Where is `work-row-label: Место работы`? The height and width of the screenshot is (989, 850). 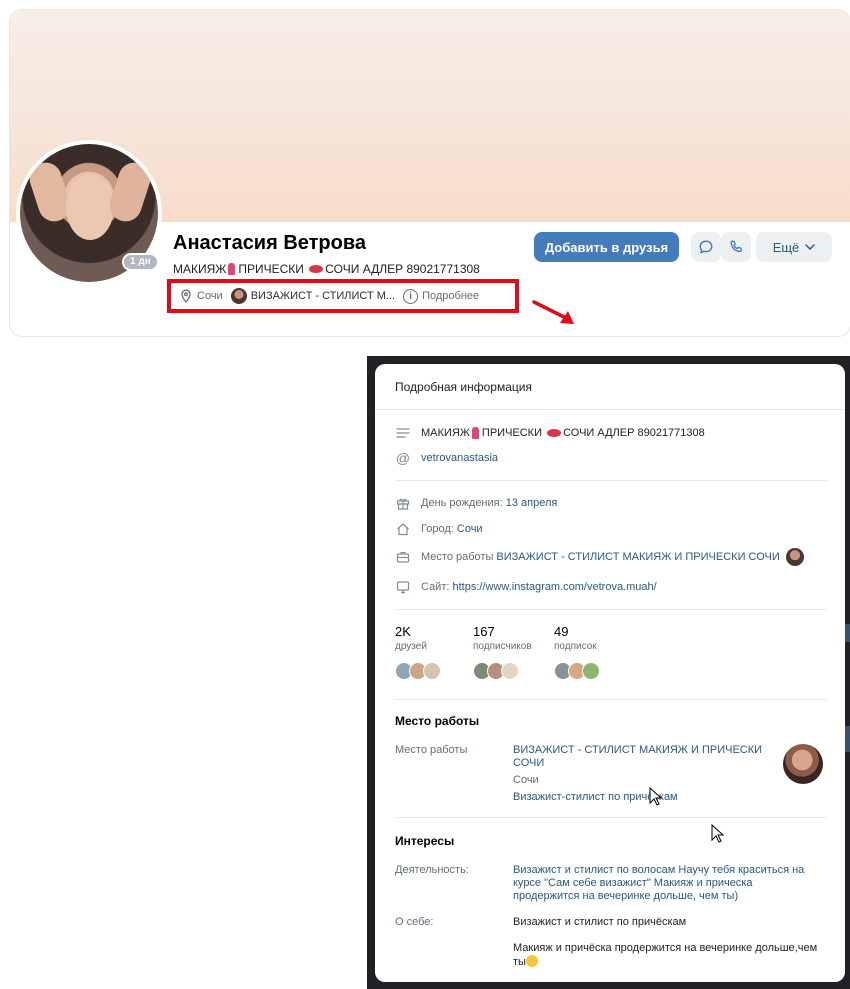
work-row-label: Место работы is located at coordinates (457, 557).